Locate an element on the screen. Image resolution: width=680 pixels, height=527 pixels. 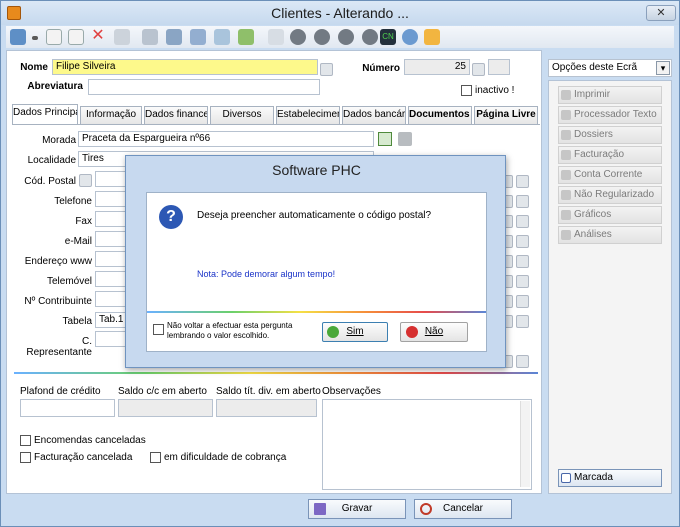
saldo-cc-label: Saldo c/c em aberto is located at coordinates (162, 391).